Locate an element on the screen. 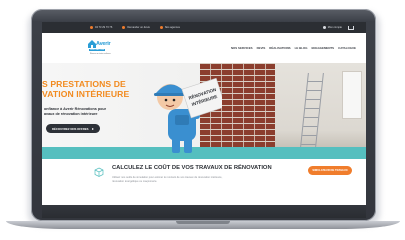  nav-item-services: NOS SERVICES is located at coordinates (242, 48).